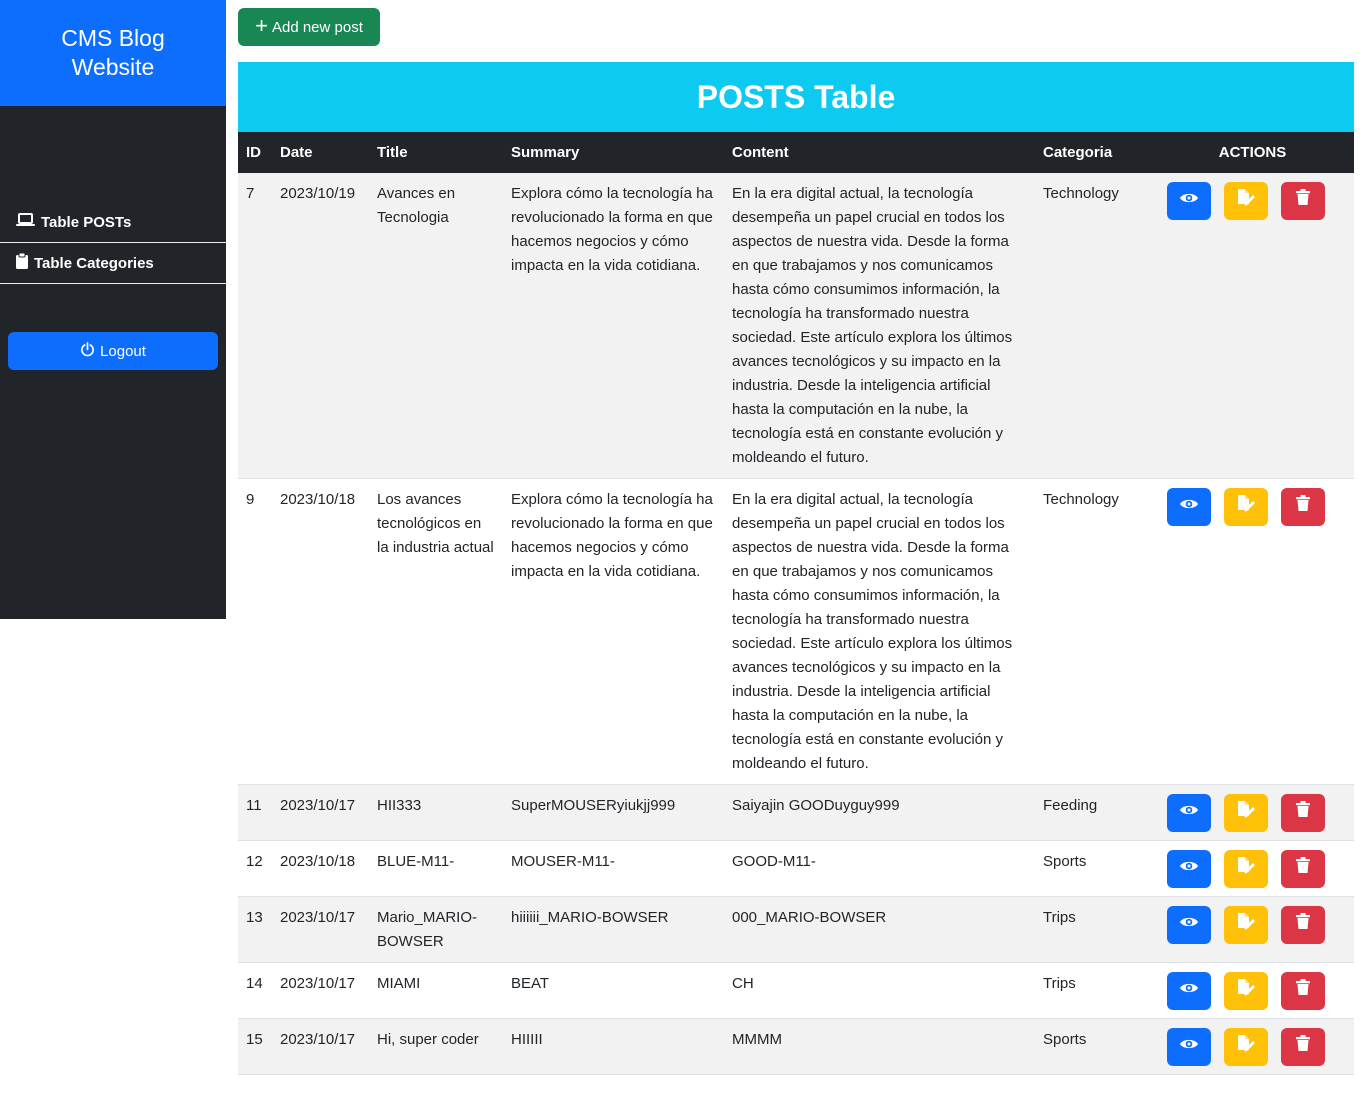 Image resolution: width=1366 pixels, height=1108 pixels. I want to click on cell-id: 11, so click(255, 812).